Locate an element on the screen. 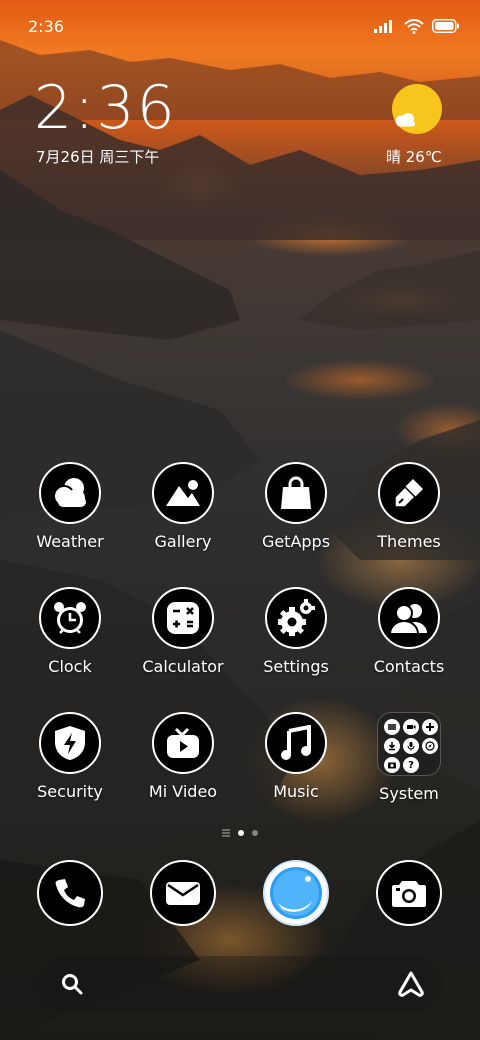 The image size is (480, 1040). app-settings: Settings is located at coordinates (296, 631).